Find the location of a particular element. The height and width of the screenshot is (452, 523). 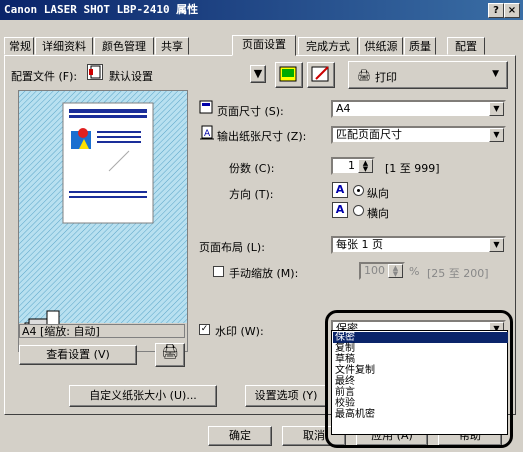

add-profile-button is located at coordinates (289, 75).